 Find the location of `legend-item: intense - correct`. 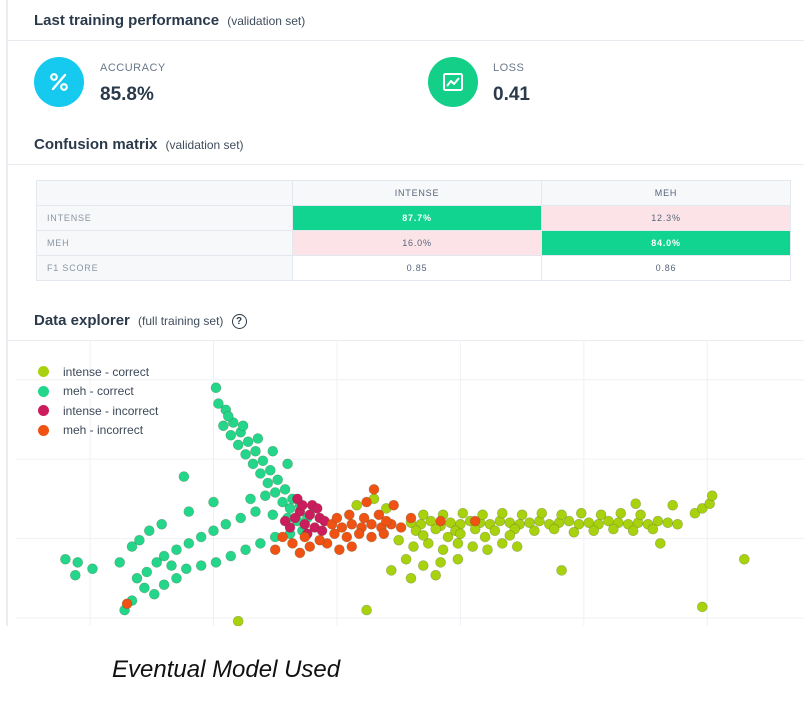

legend-item: intense - correct is located at coordinates (98, 372).